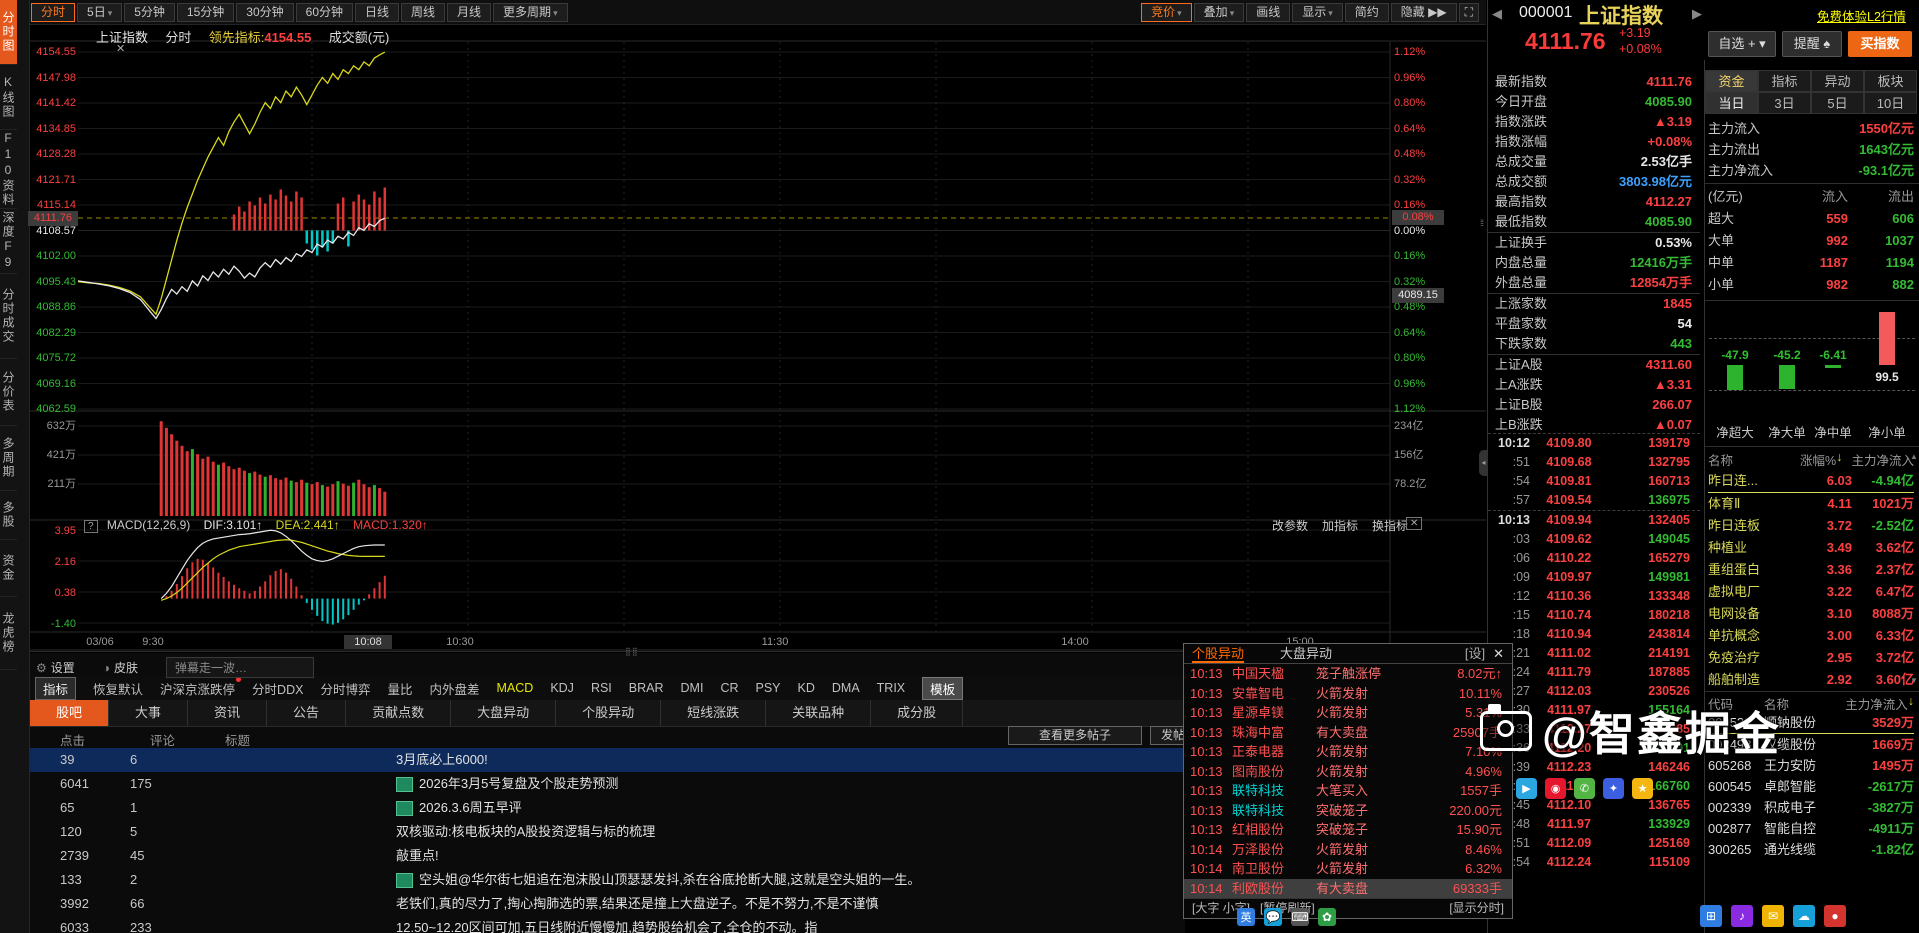 The height and width of the screenshot is (933, 1919). Describe the element at coordinates (1409, 426) in the screenshot. I see `axis-label: 234亿` at that location.